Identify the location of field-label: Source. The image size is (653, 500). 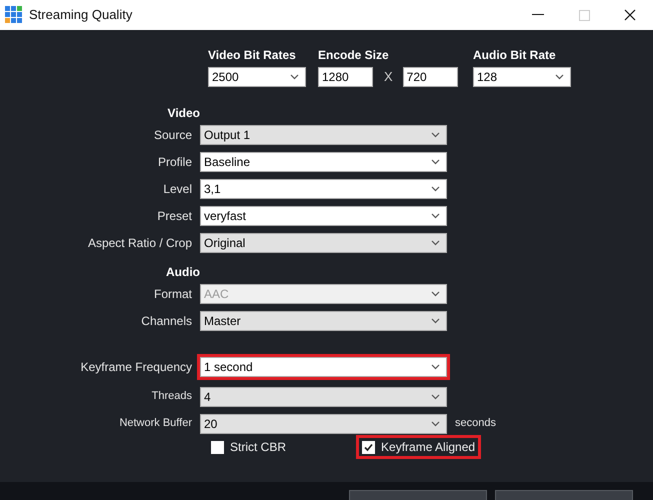
(173, 135).